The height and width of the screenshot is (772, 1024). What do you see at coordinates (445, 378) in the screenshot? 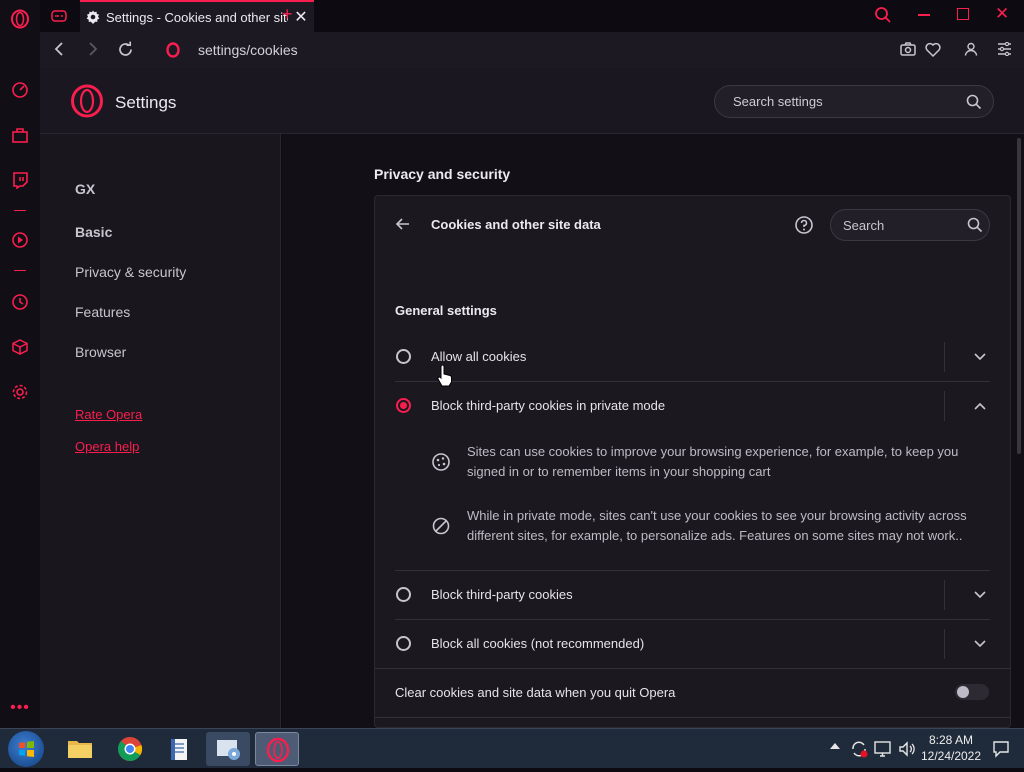
I see `mouse-cursor-hand-icon` at bounding box center [445, 378].